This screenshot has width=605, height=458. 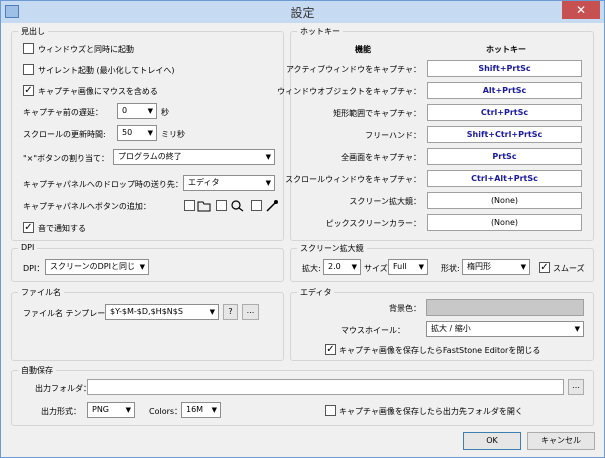 I want to click on delay-unit: 秒, so click(x=165, y=112).